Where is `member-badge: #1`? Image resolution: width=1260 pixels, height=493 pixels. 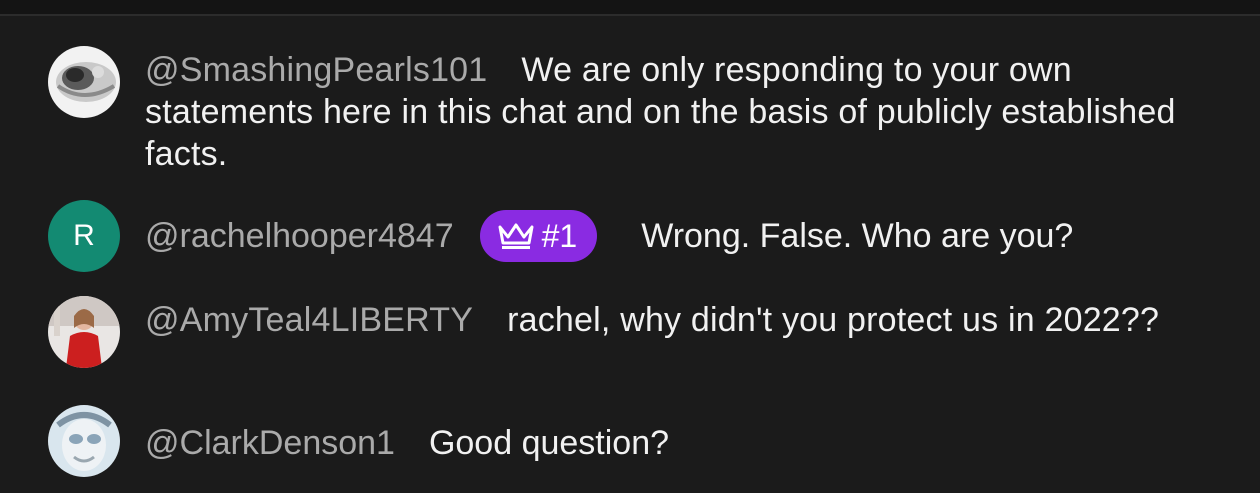 member-badge: #1 is located at coordinates (538, 236).